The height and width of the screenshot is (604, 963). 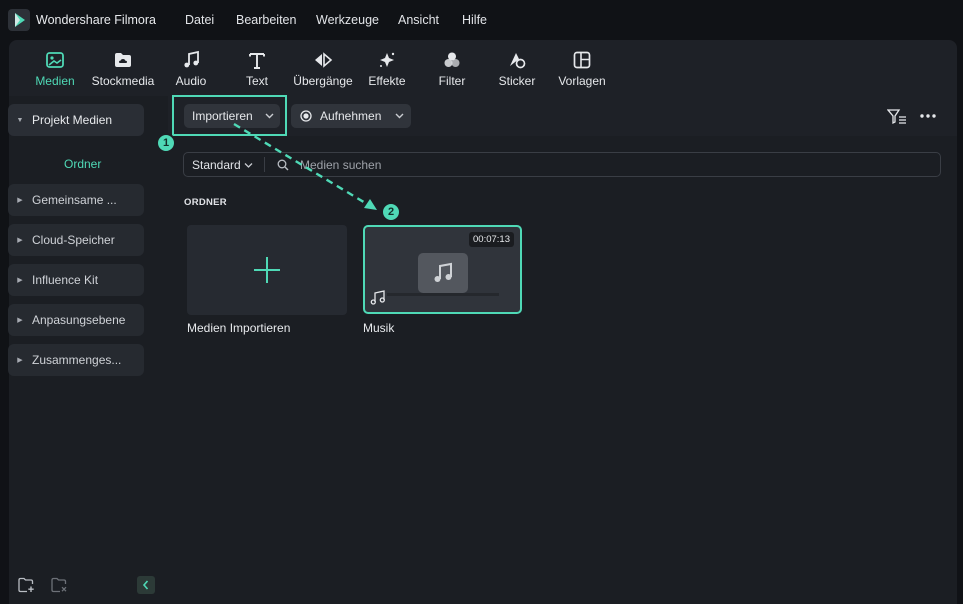 What do you see at coordinates (166, 143) in the screenshot?
I see `step-badge-1: 1` at bounding box center [166, 143].